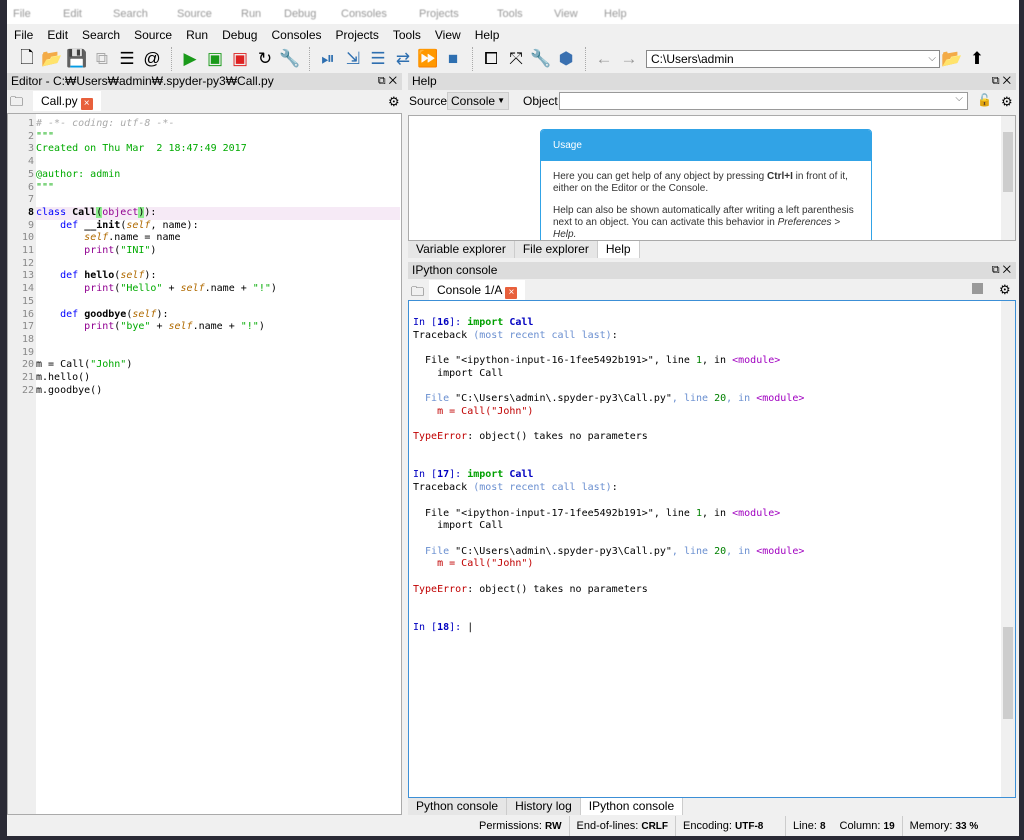  Describe the element at coordinates (204, 276) in the screenshot. I see `code-line: 13 def hello(self):` at that location.